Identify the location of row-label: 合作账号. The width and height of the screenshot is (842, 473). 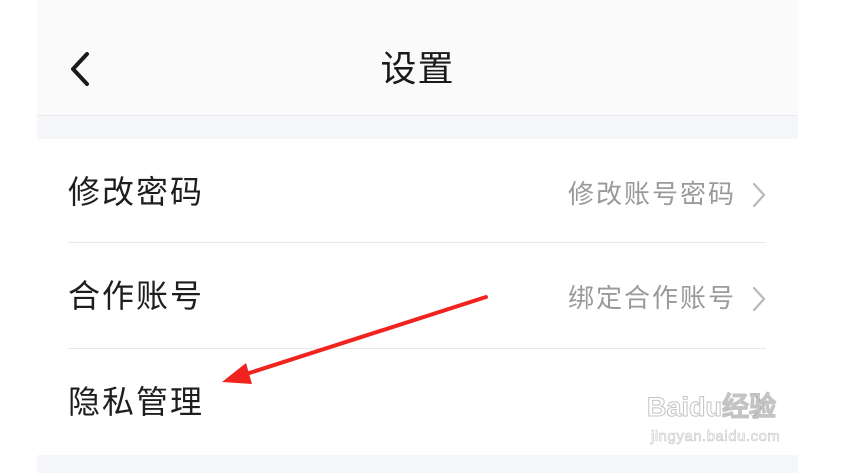
(136, 296).